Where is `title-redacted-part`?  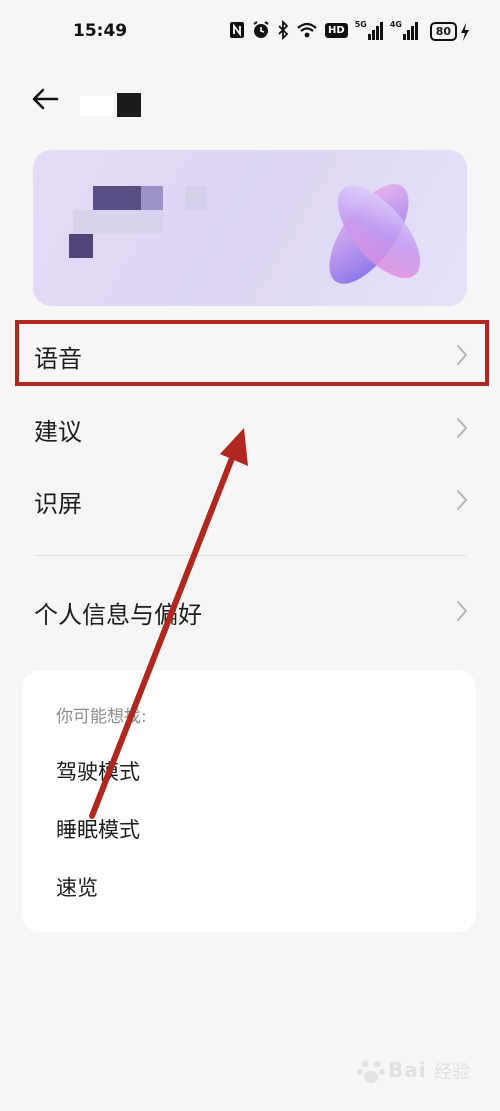
title-redacted-part is located at coordinates (97, 106).